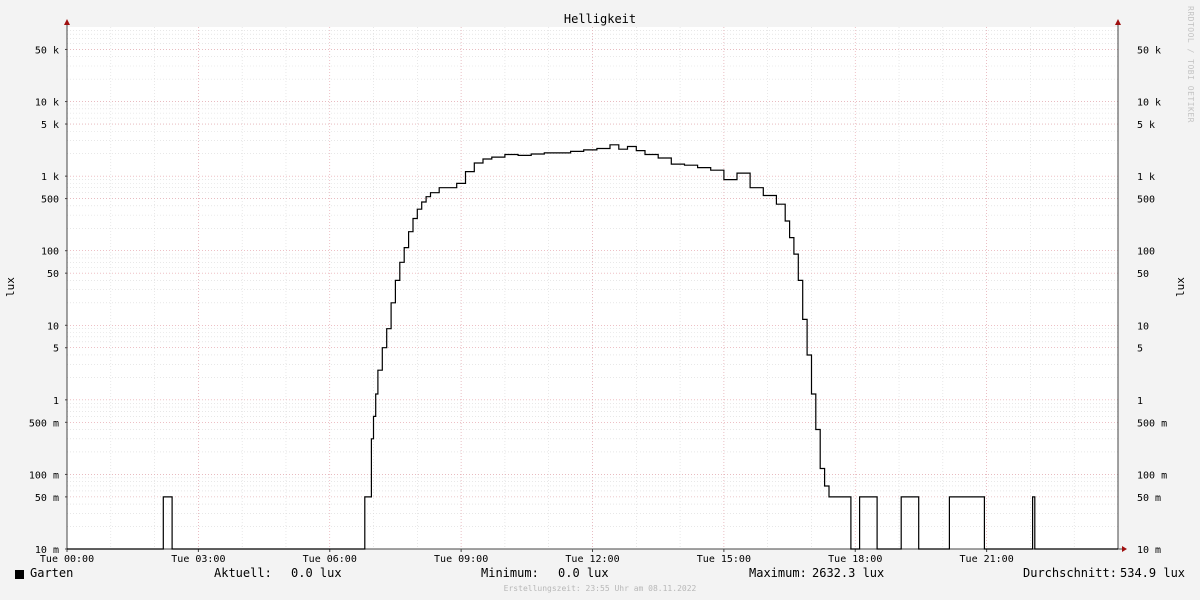 Image resolution: width=1200 pixels, height=600 pixels. Describe the element at coordinates (47, 498) in the screenshot. I see `y-tick-label-left: 50 m` at that location.